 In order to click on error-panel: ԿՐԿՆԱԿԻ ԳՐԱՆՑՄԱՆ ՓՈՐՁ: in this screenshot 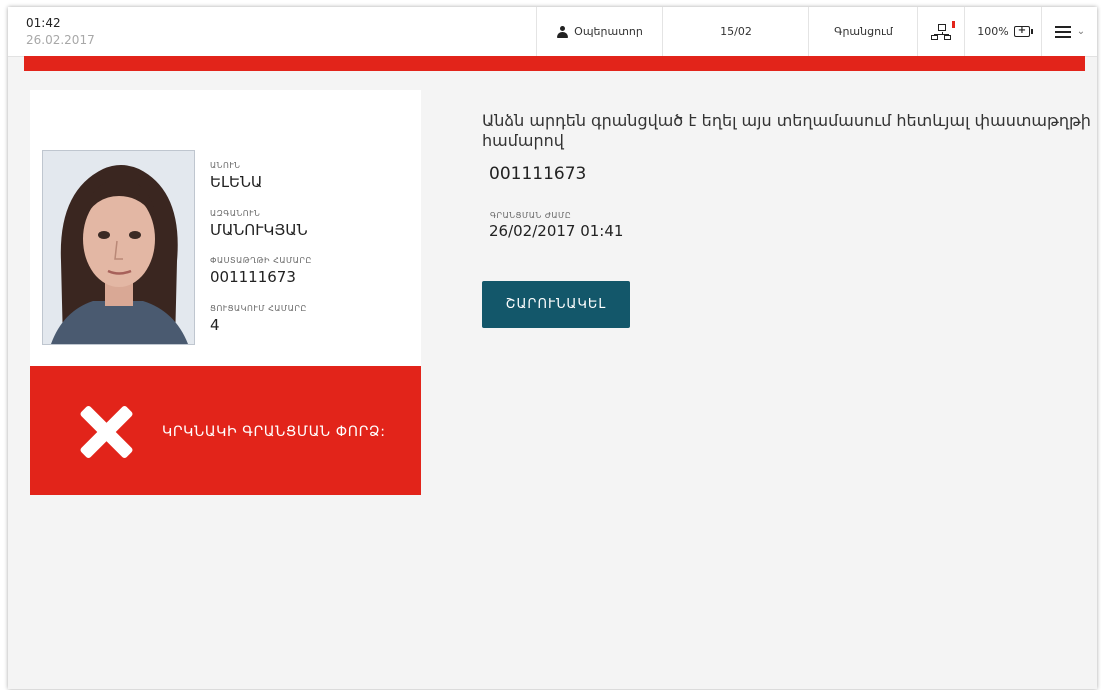, I will do `click(225, 430)`.